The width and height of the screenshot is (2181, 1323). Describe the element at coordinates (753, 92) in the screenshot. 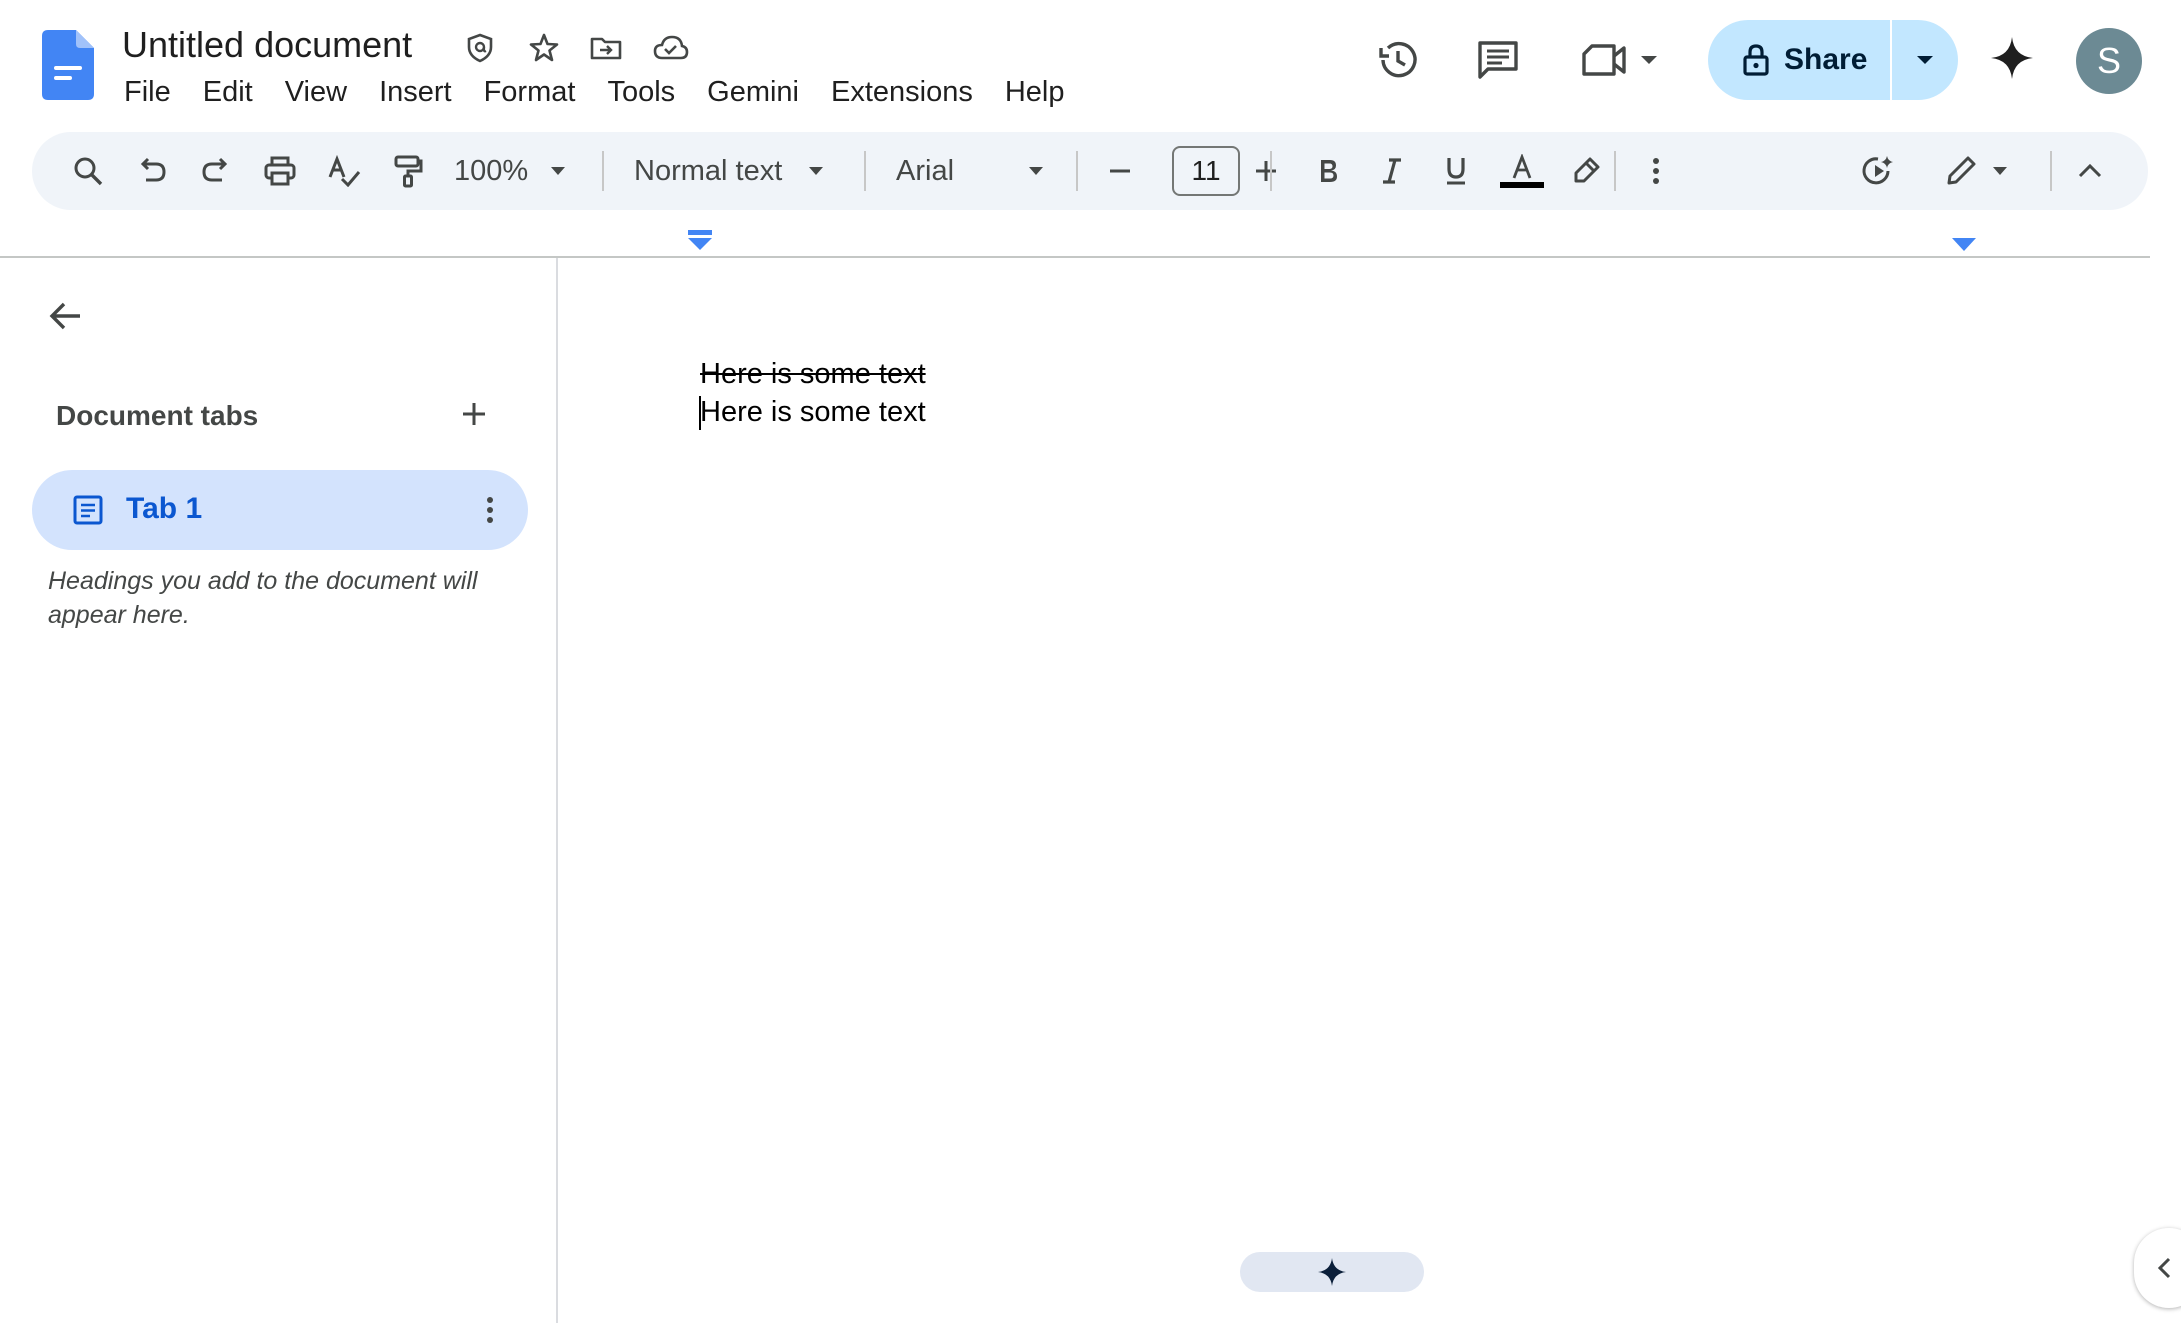

I see `menu-gemini: Gemini` at that location.